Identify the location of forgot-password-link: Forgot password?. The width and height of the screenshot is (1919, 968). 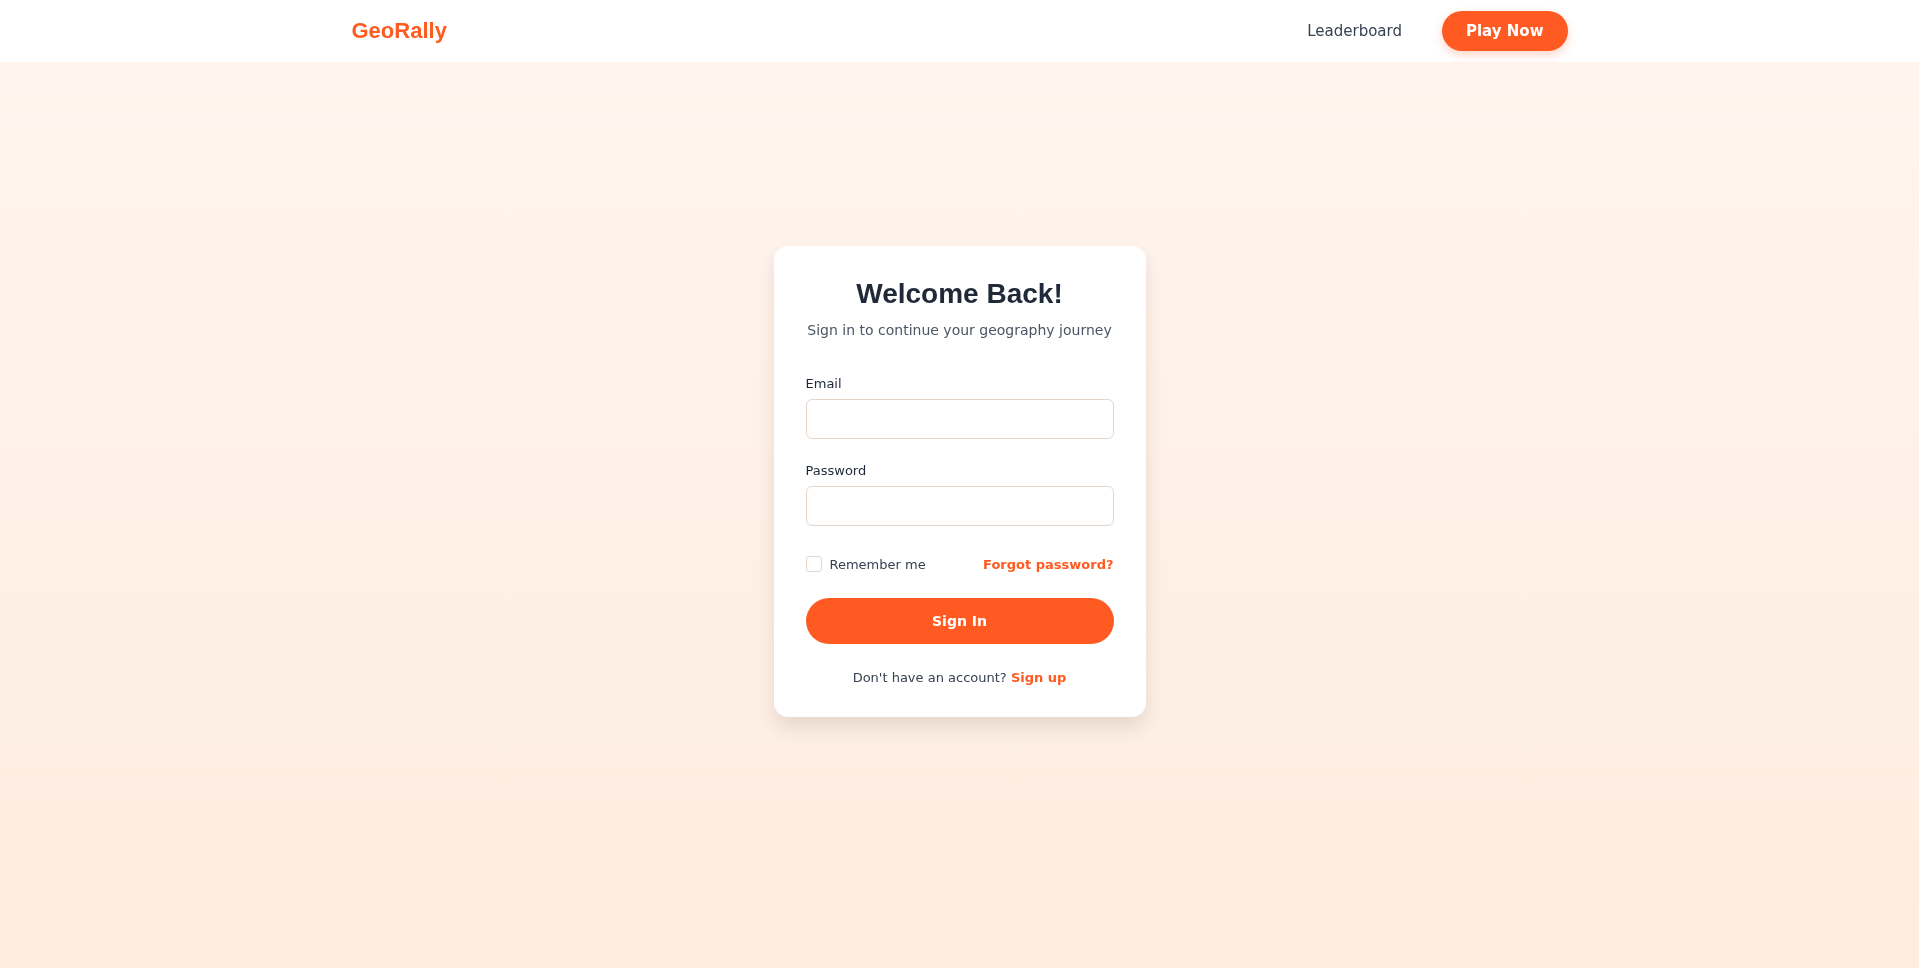
(1048, 564).